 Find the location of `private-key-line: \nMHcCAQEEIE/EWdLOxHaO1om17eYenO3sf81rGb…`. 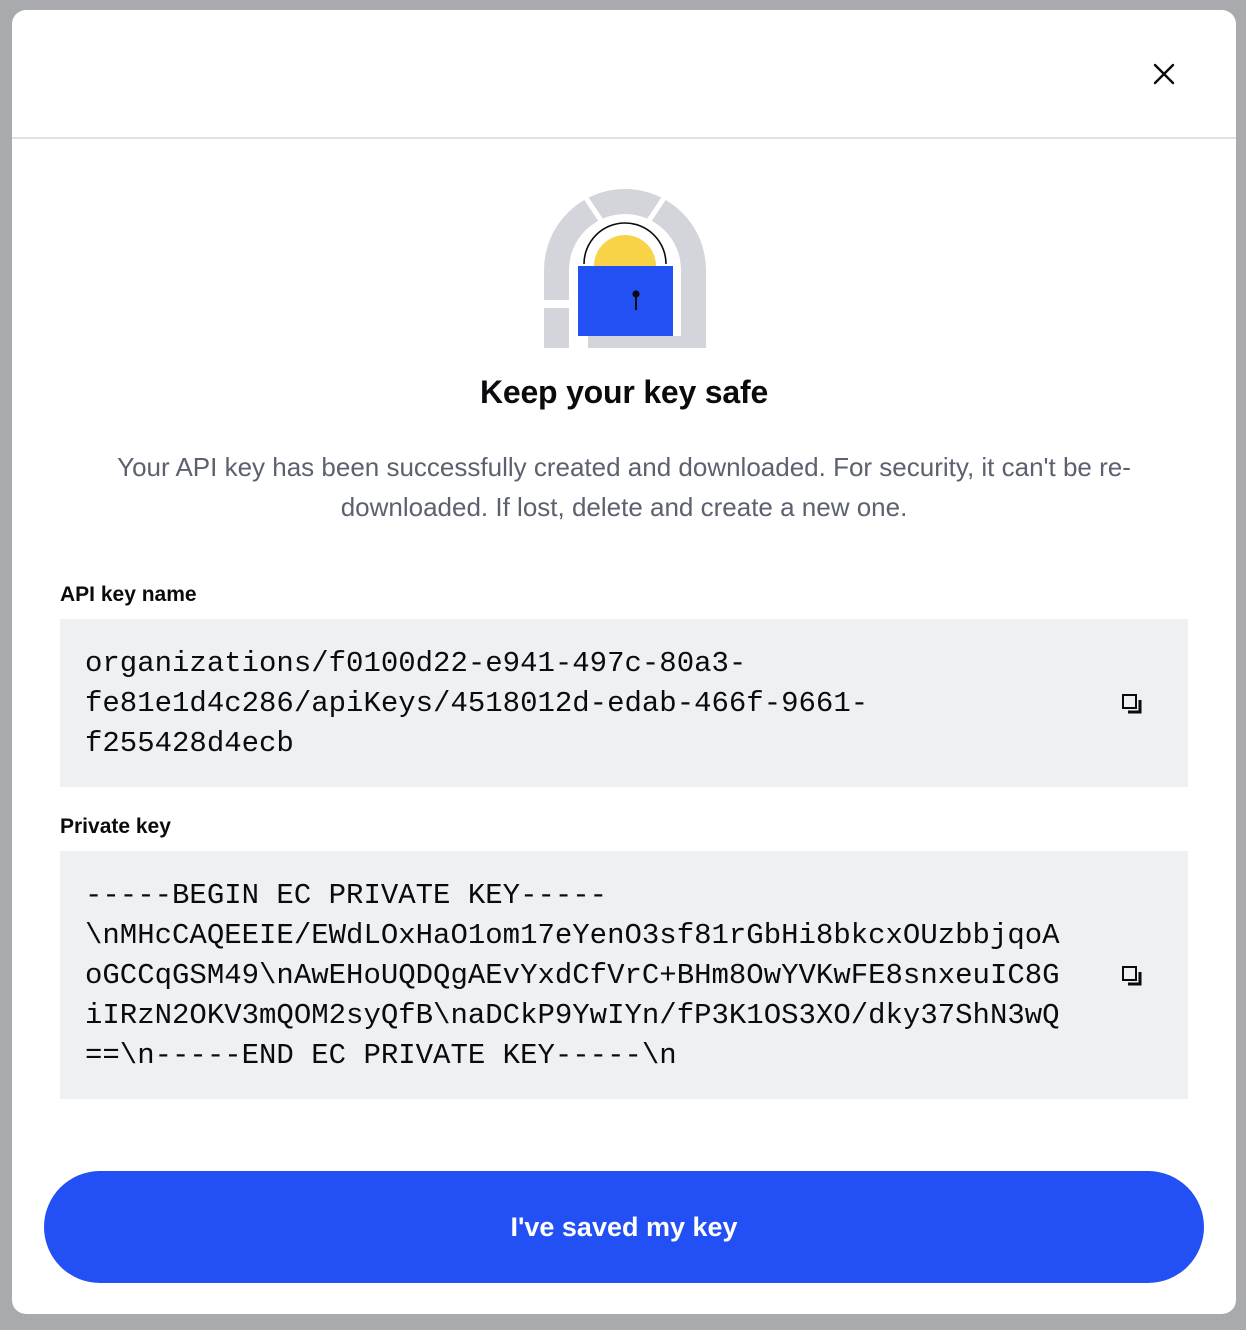

private-key-line: \nMHcCAQEEIE/EWdLOxHaO1om17eYenO3sf81rGb… is located at coordinates (572, 935).